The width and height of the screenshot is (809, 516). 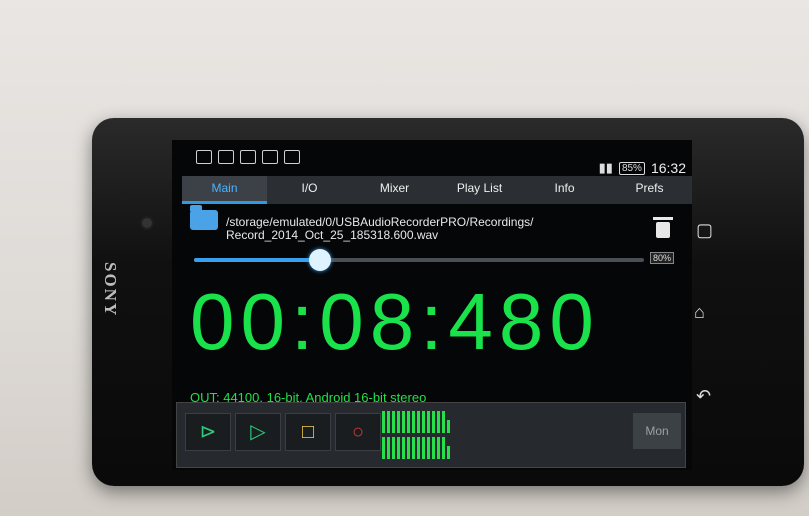 What do you see at coordinates (668, 168) in the screenshot?
I see `clock: 16:32` at bounding box center [668, 168].